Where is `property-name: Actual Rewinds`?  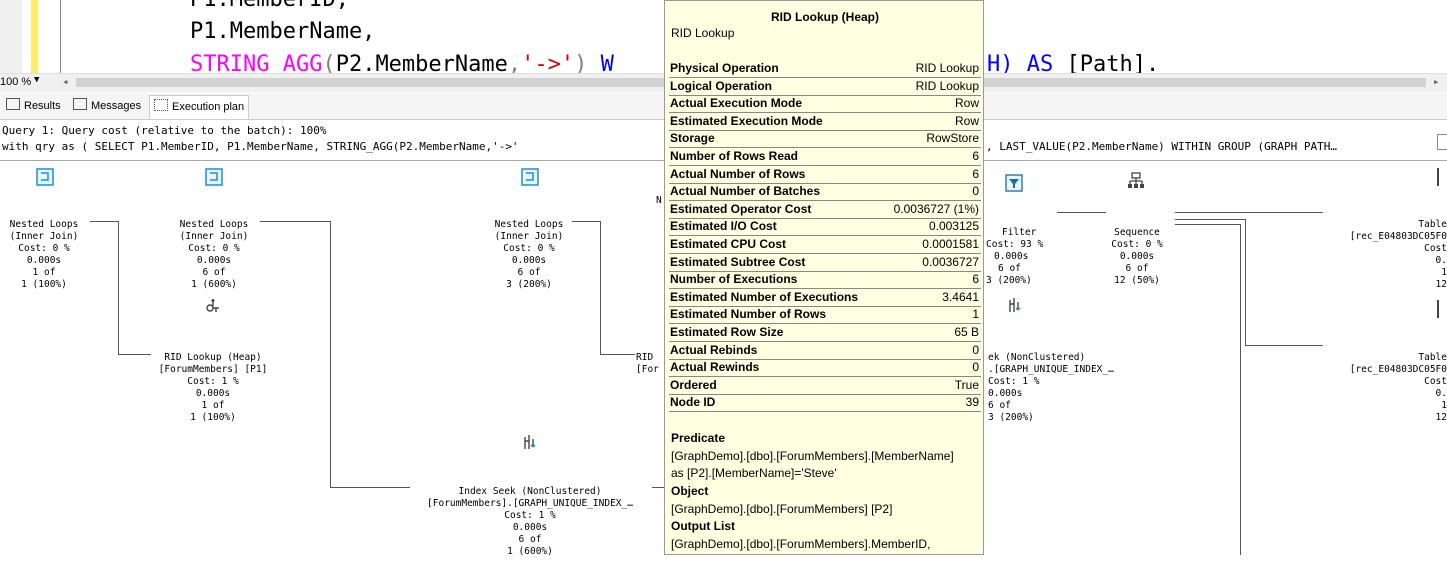
property-name: Actual Rewinds is located at coordinates (715, 367).